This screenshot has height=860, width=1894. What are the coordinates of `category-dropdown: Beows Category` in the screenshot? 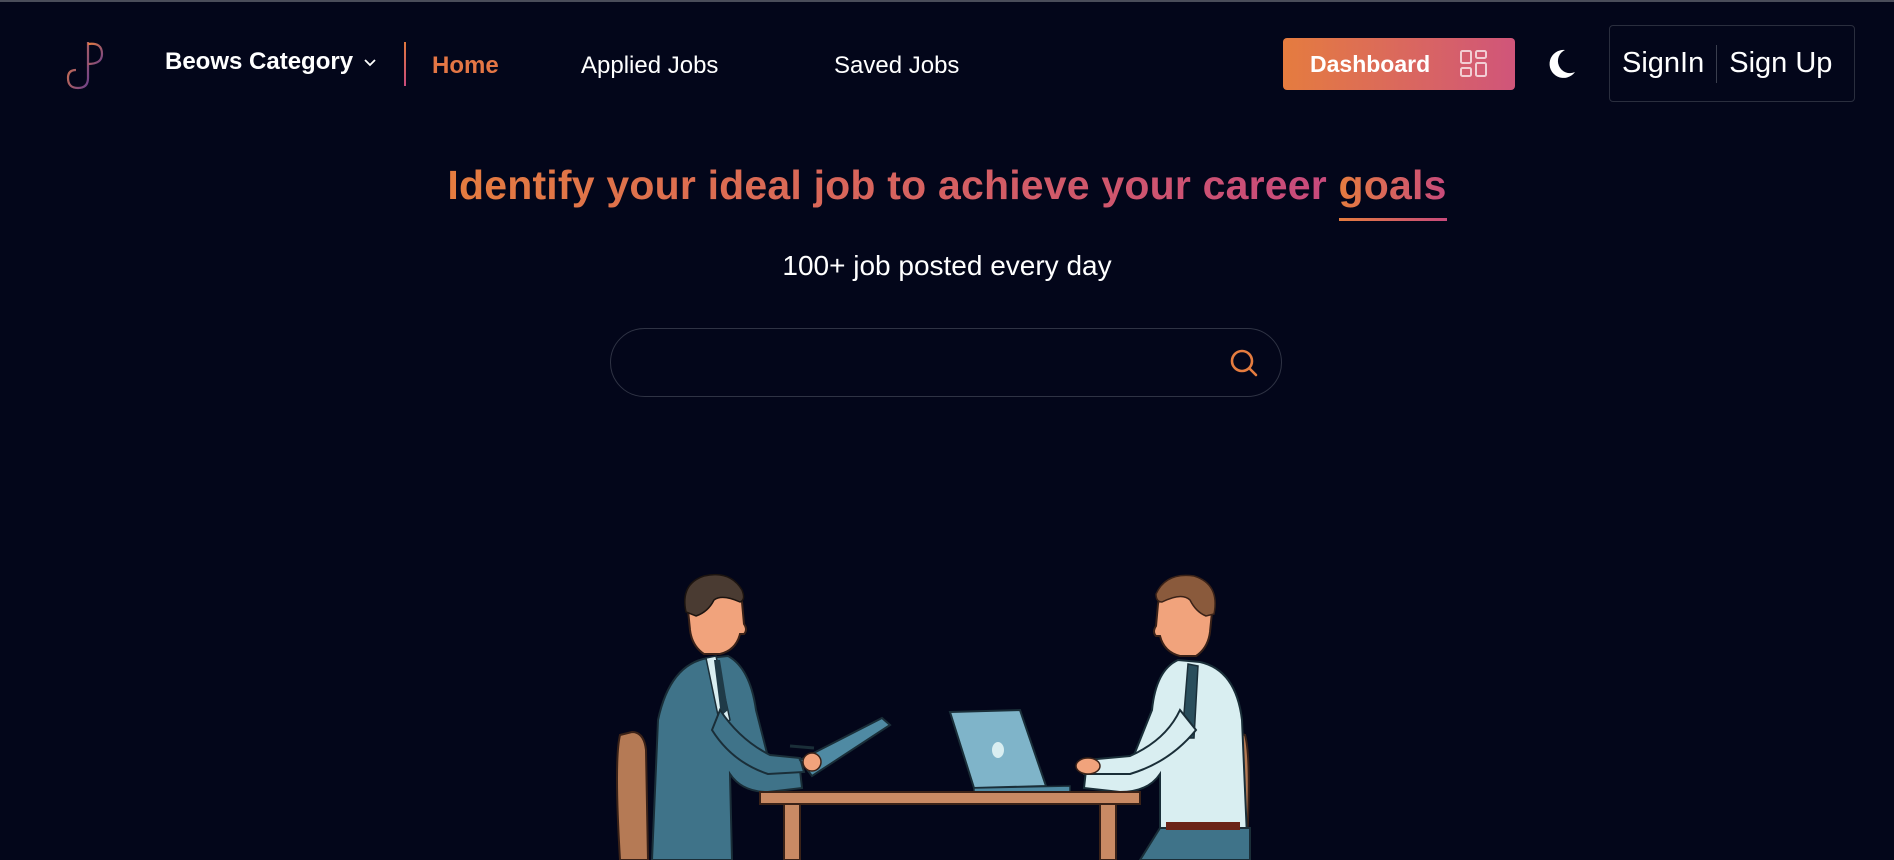 It's located at (271, 62).